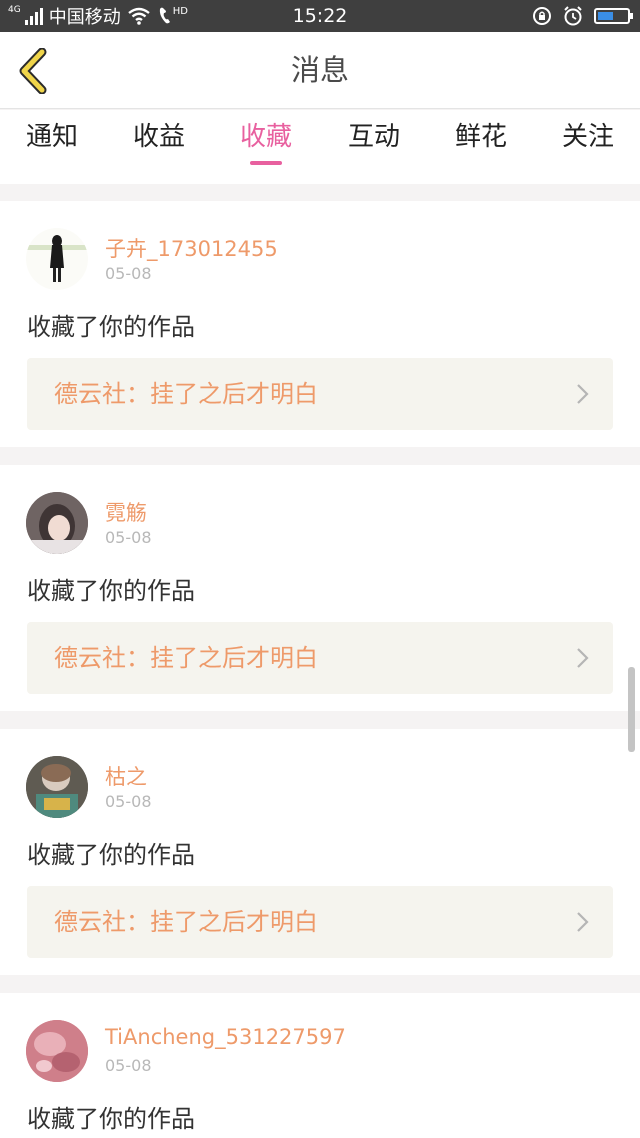 This screenshot has height=1138, width=640. What do you see at coordinates (606, 16) in the screenshot?
I see `battery-fill` at bounding box center [606, 16].